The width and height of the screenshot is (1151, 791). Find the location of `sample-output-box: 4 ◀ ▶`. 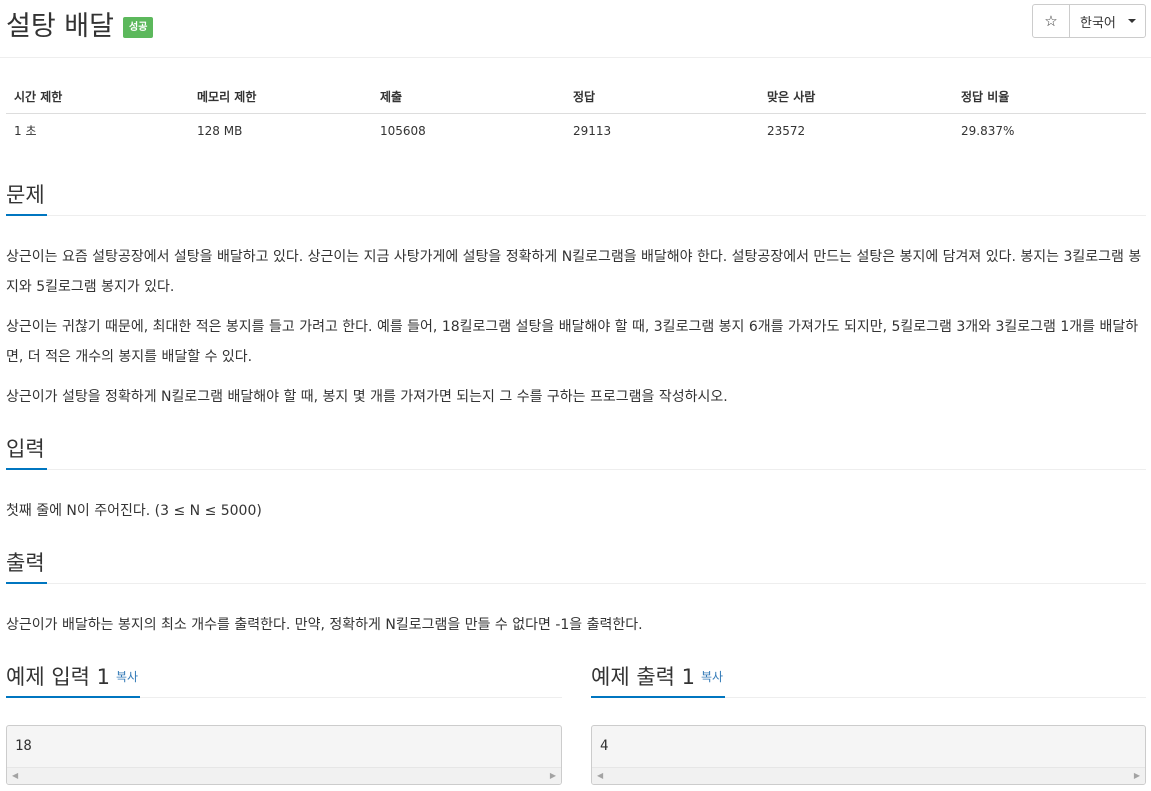

sample-output-box: 4 ◀ ▶ is located at coordinates (868, 755).